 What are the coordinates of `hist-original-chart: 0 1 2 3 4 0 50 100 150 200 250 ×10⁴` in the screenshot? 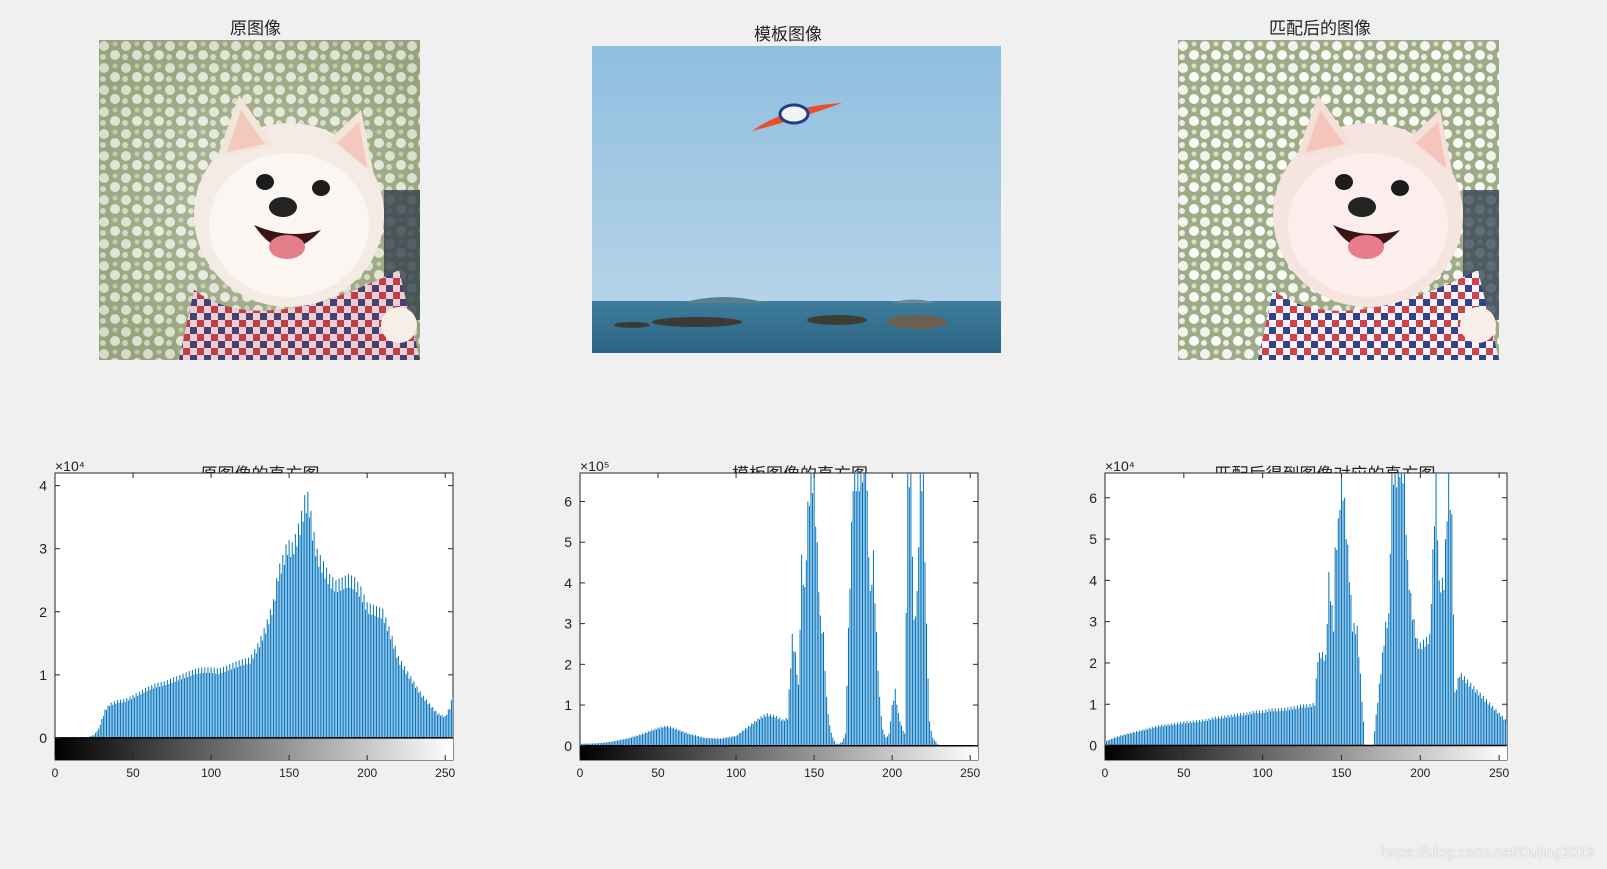 It's located at (247, 620).